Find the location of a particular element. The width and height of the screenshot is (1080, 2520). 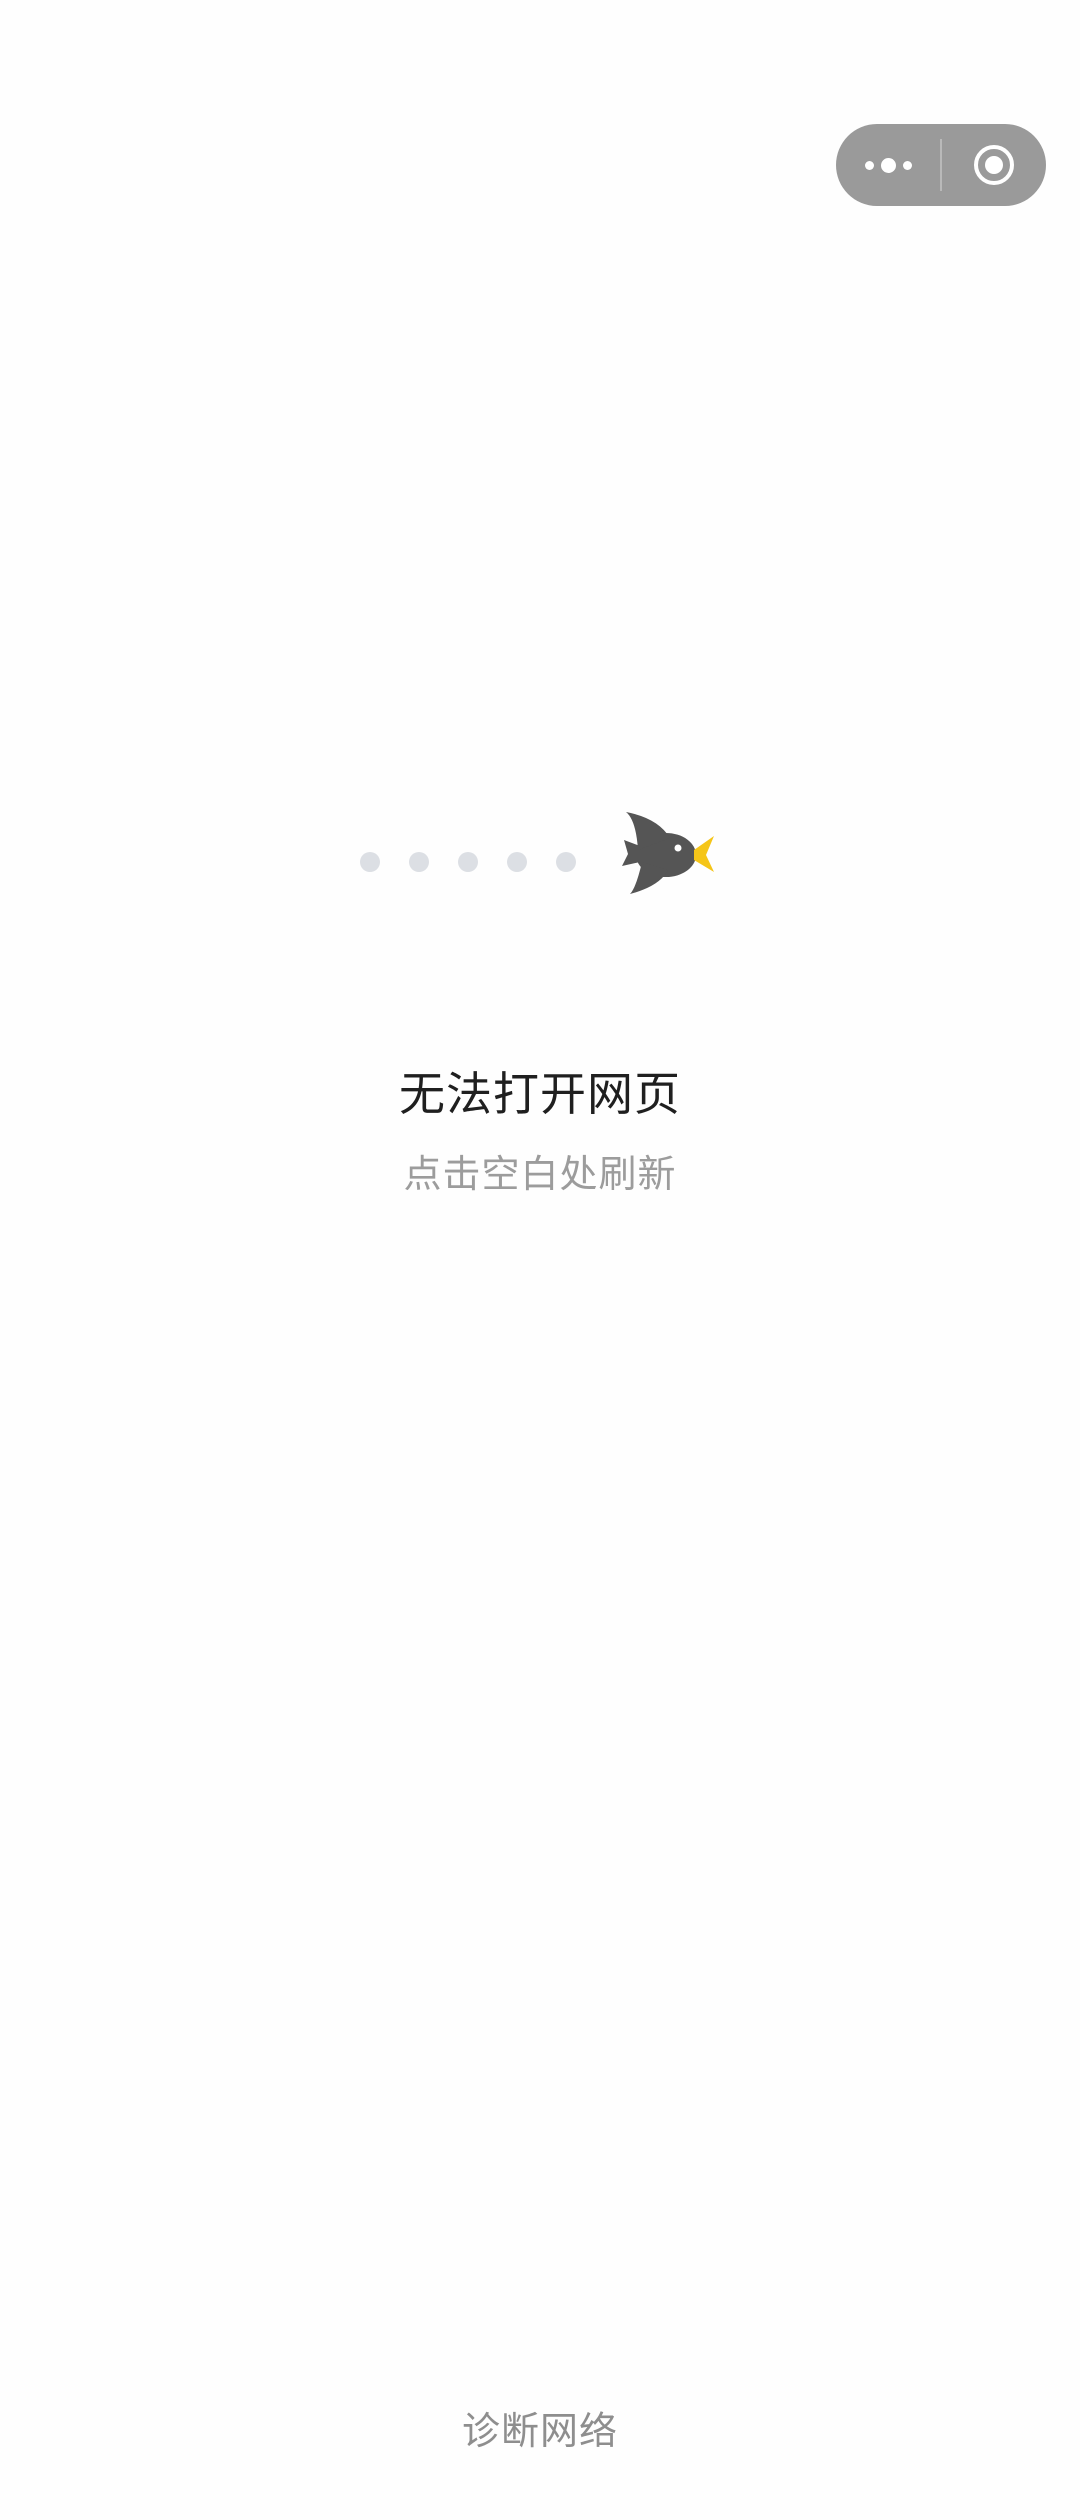

target-circle-icon is located at coordinates (994, 165).